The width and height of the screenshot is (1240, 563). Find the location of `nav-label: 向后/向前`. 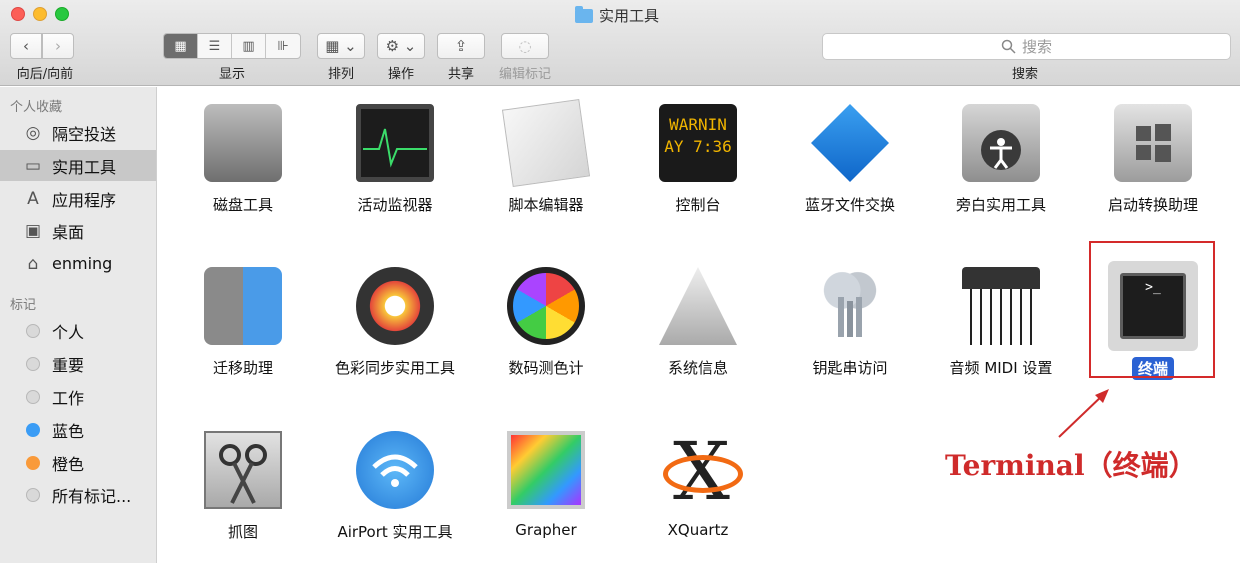

nav-label: 向后/向前 is located at coordinates (45, 74).